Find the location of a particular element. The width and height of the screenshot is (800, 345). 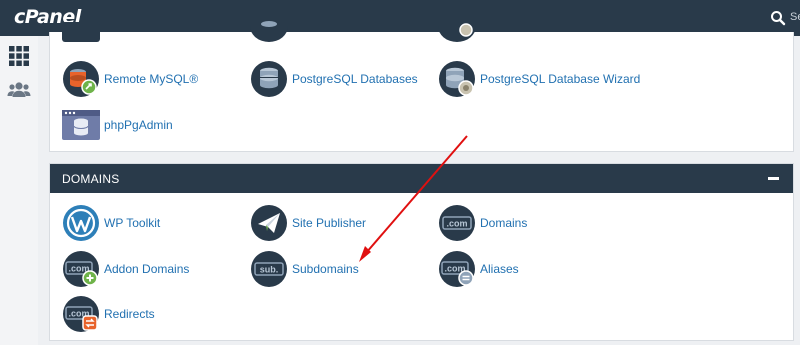

redirects-link: .com Redirects is located at coordinates (147, 315).